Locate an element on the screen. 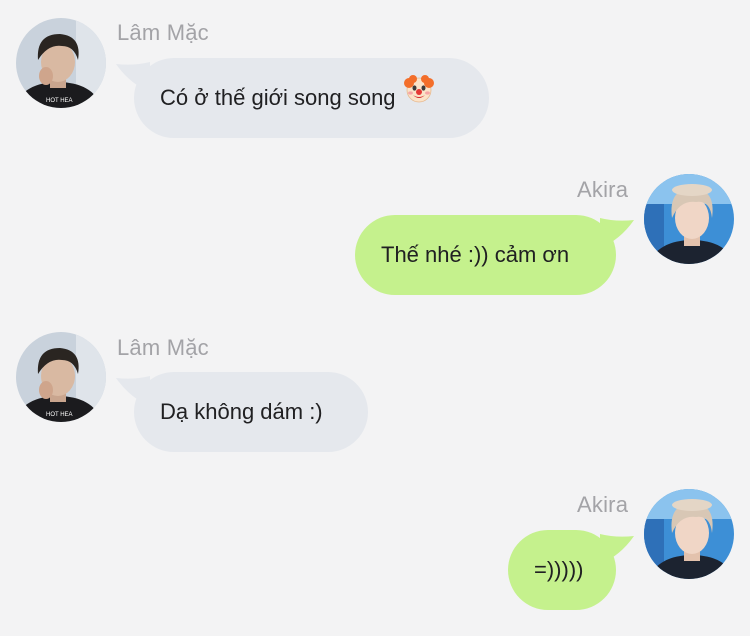  message-bubble: Có ở thế giới song song is located at coordinates (311, 98).